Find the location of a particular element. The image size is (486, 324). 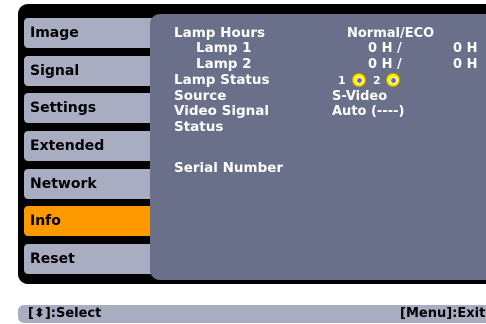

lamp1-label: Lamp 1 is located at coordinates (224, 48).